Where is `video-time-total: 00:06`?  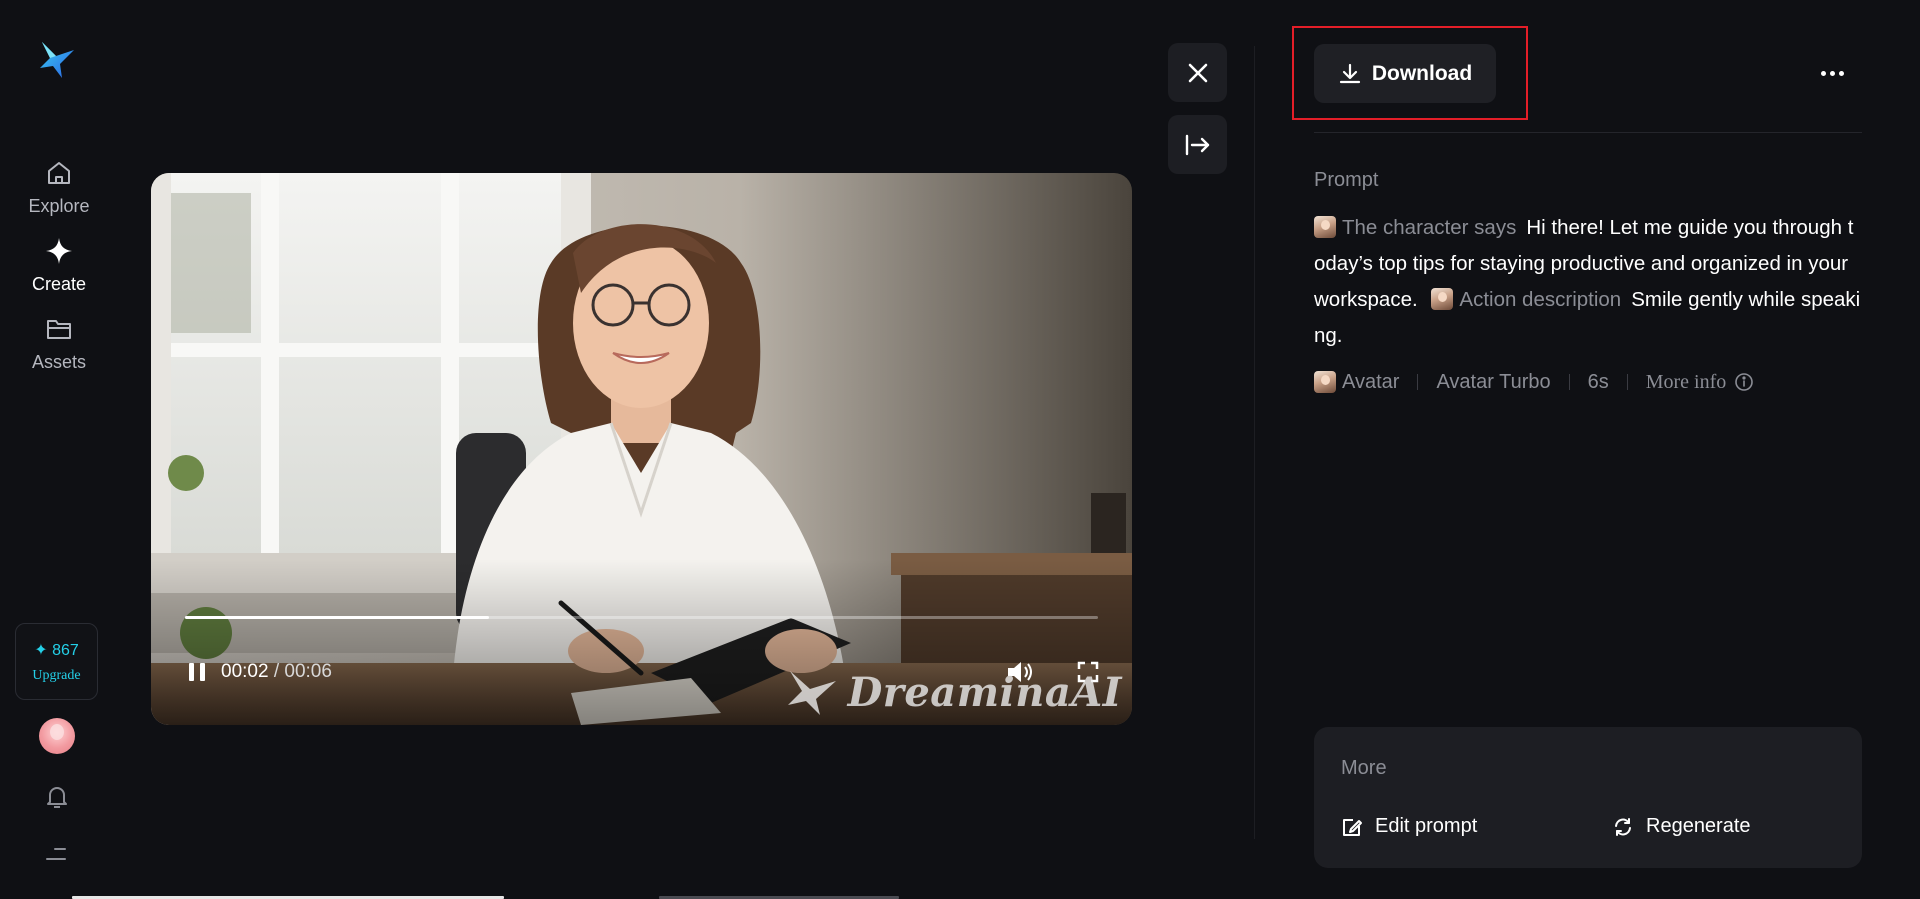
video-time-total: 00:06 is located at coordinates (308, 671).